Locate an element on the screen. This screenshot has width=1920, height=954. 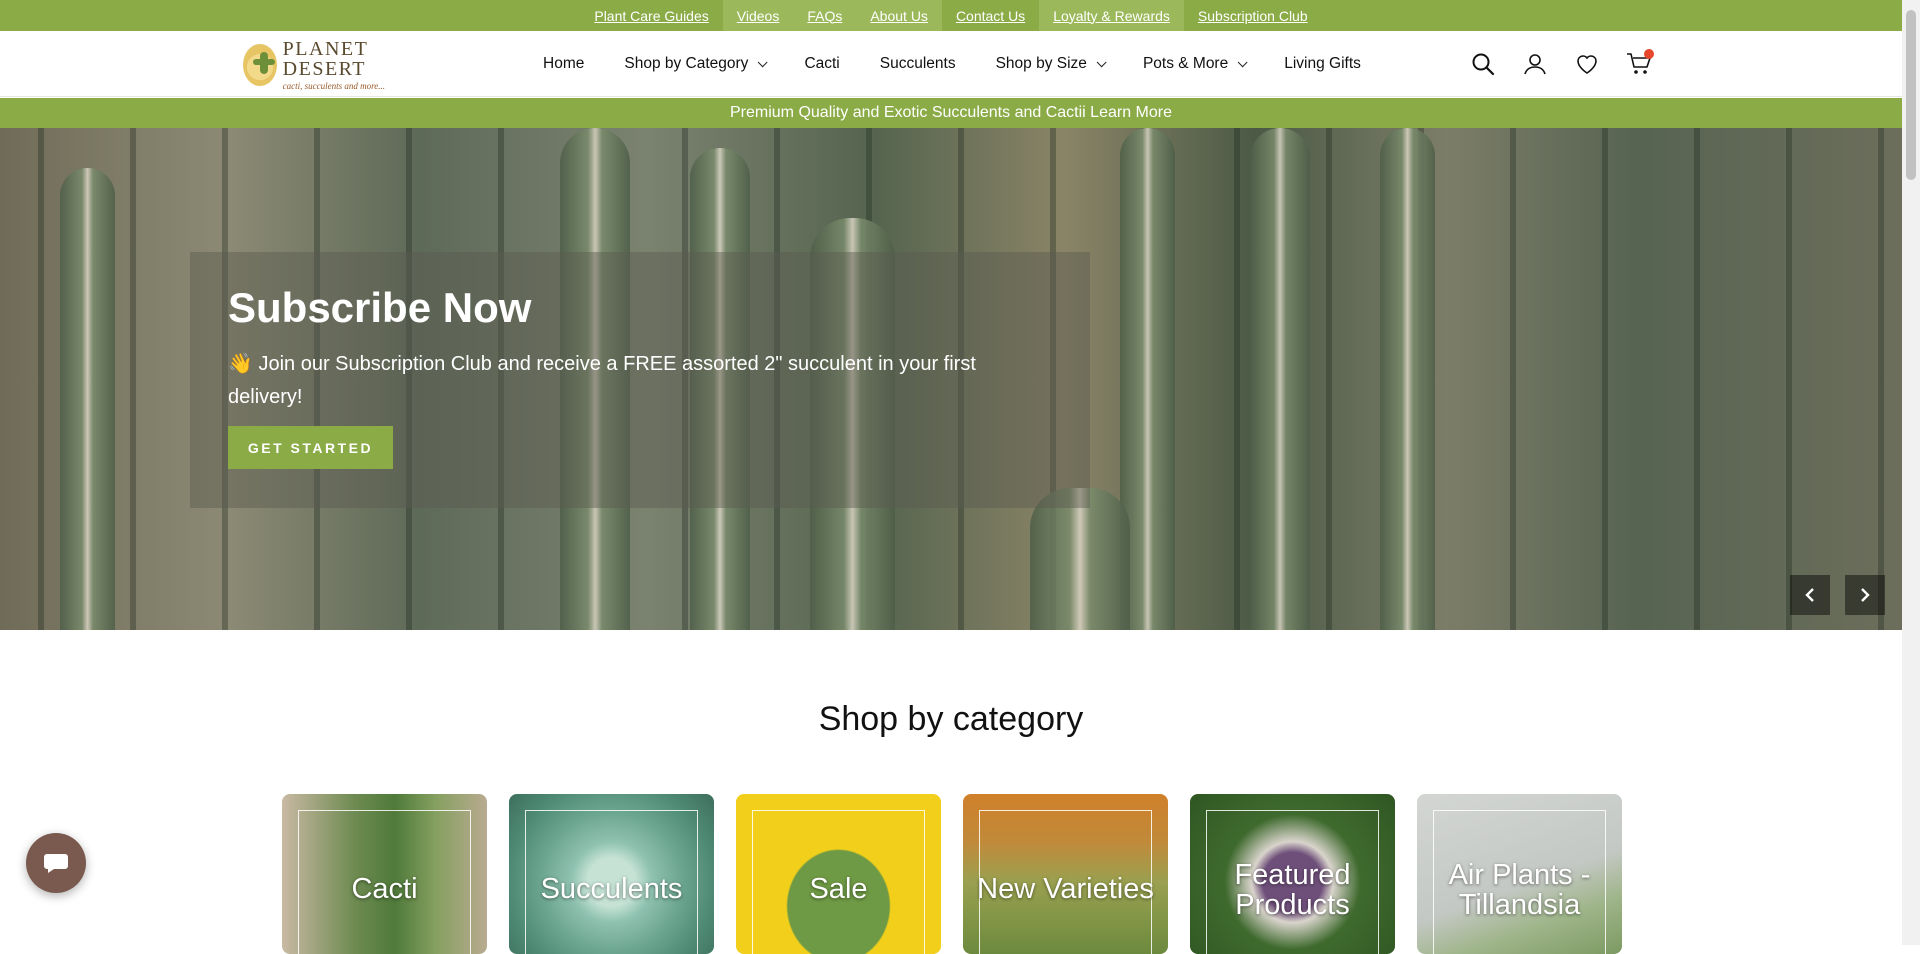
logo-title: PLANET DESERT is located at coordinates (325, 59).